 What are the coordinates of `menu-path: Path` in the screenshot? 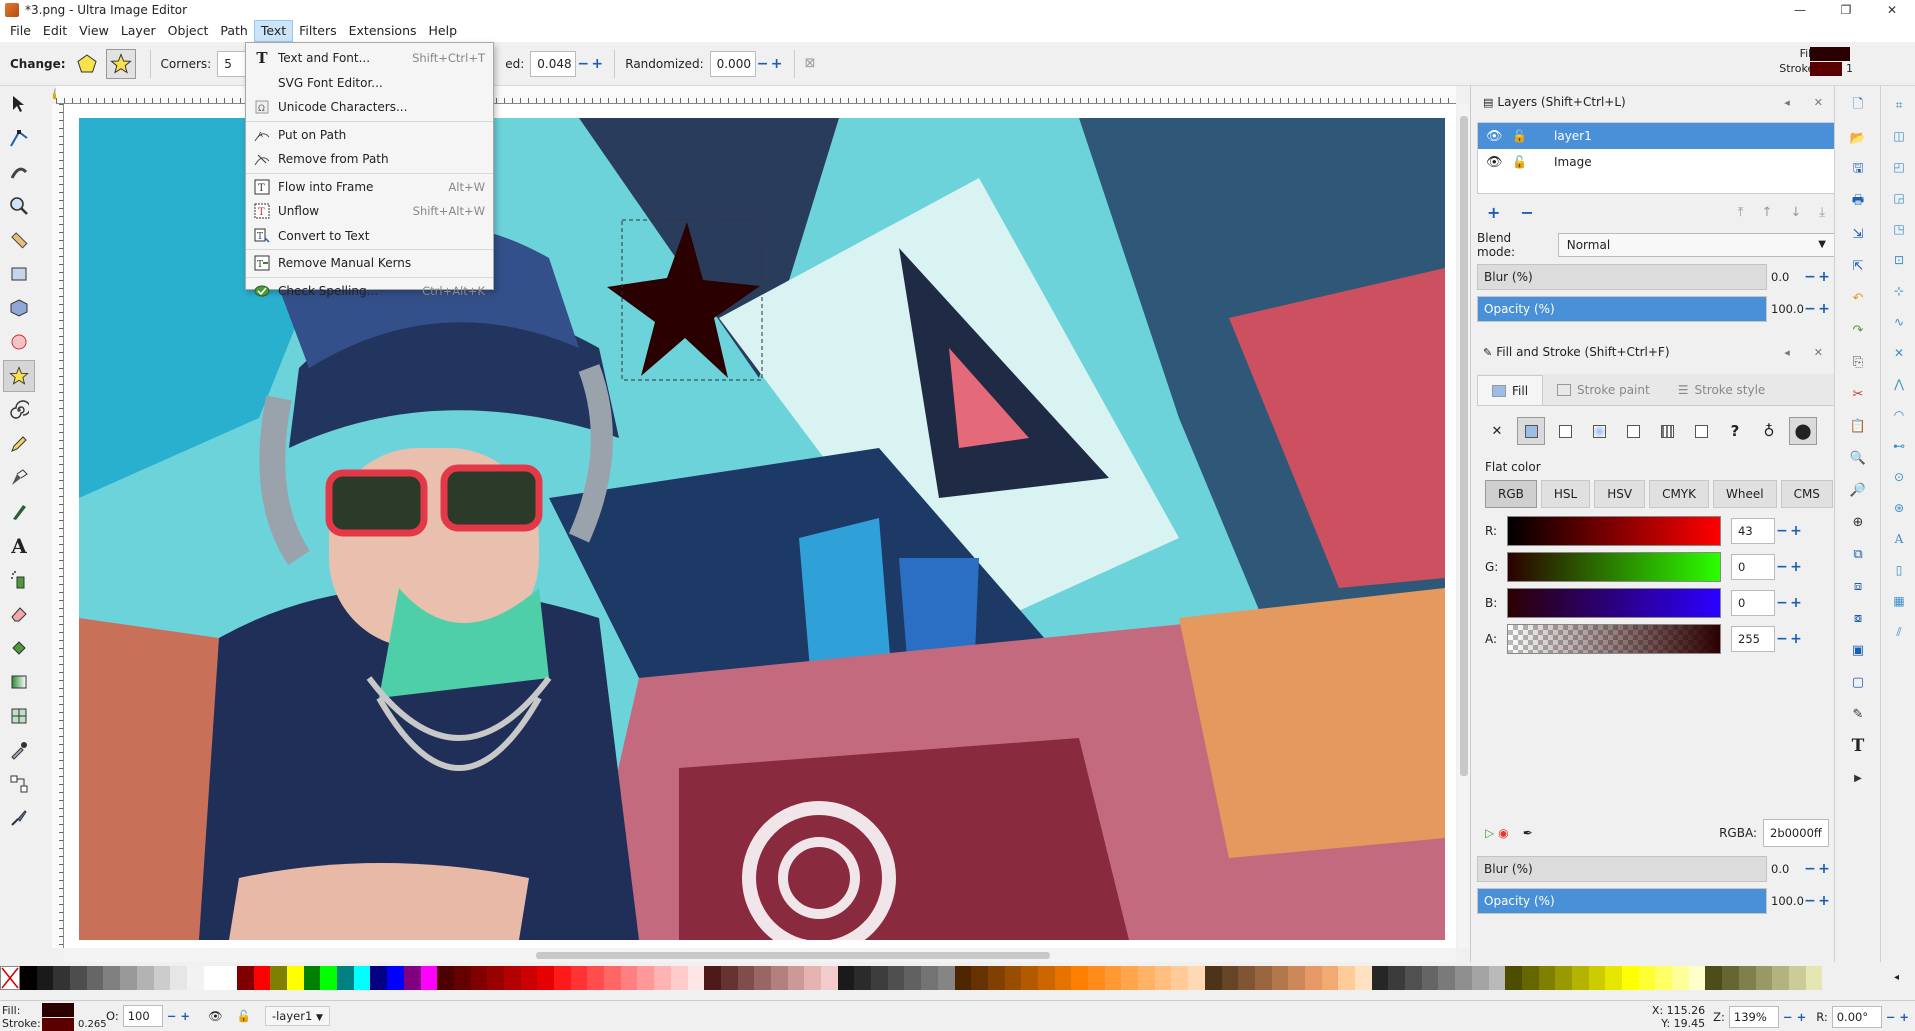 It's located at (233, 31).